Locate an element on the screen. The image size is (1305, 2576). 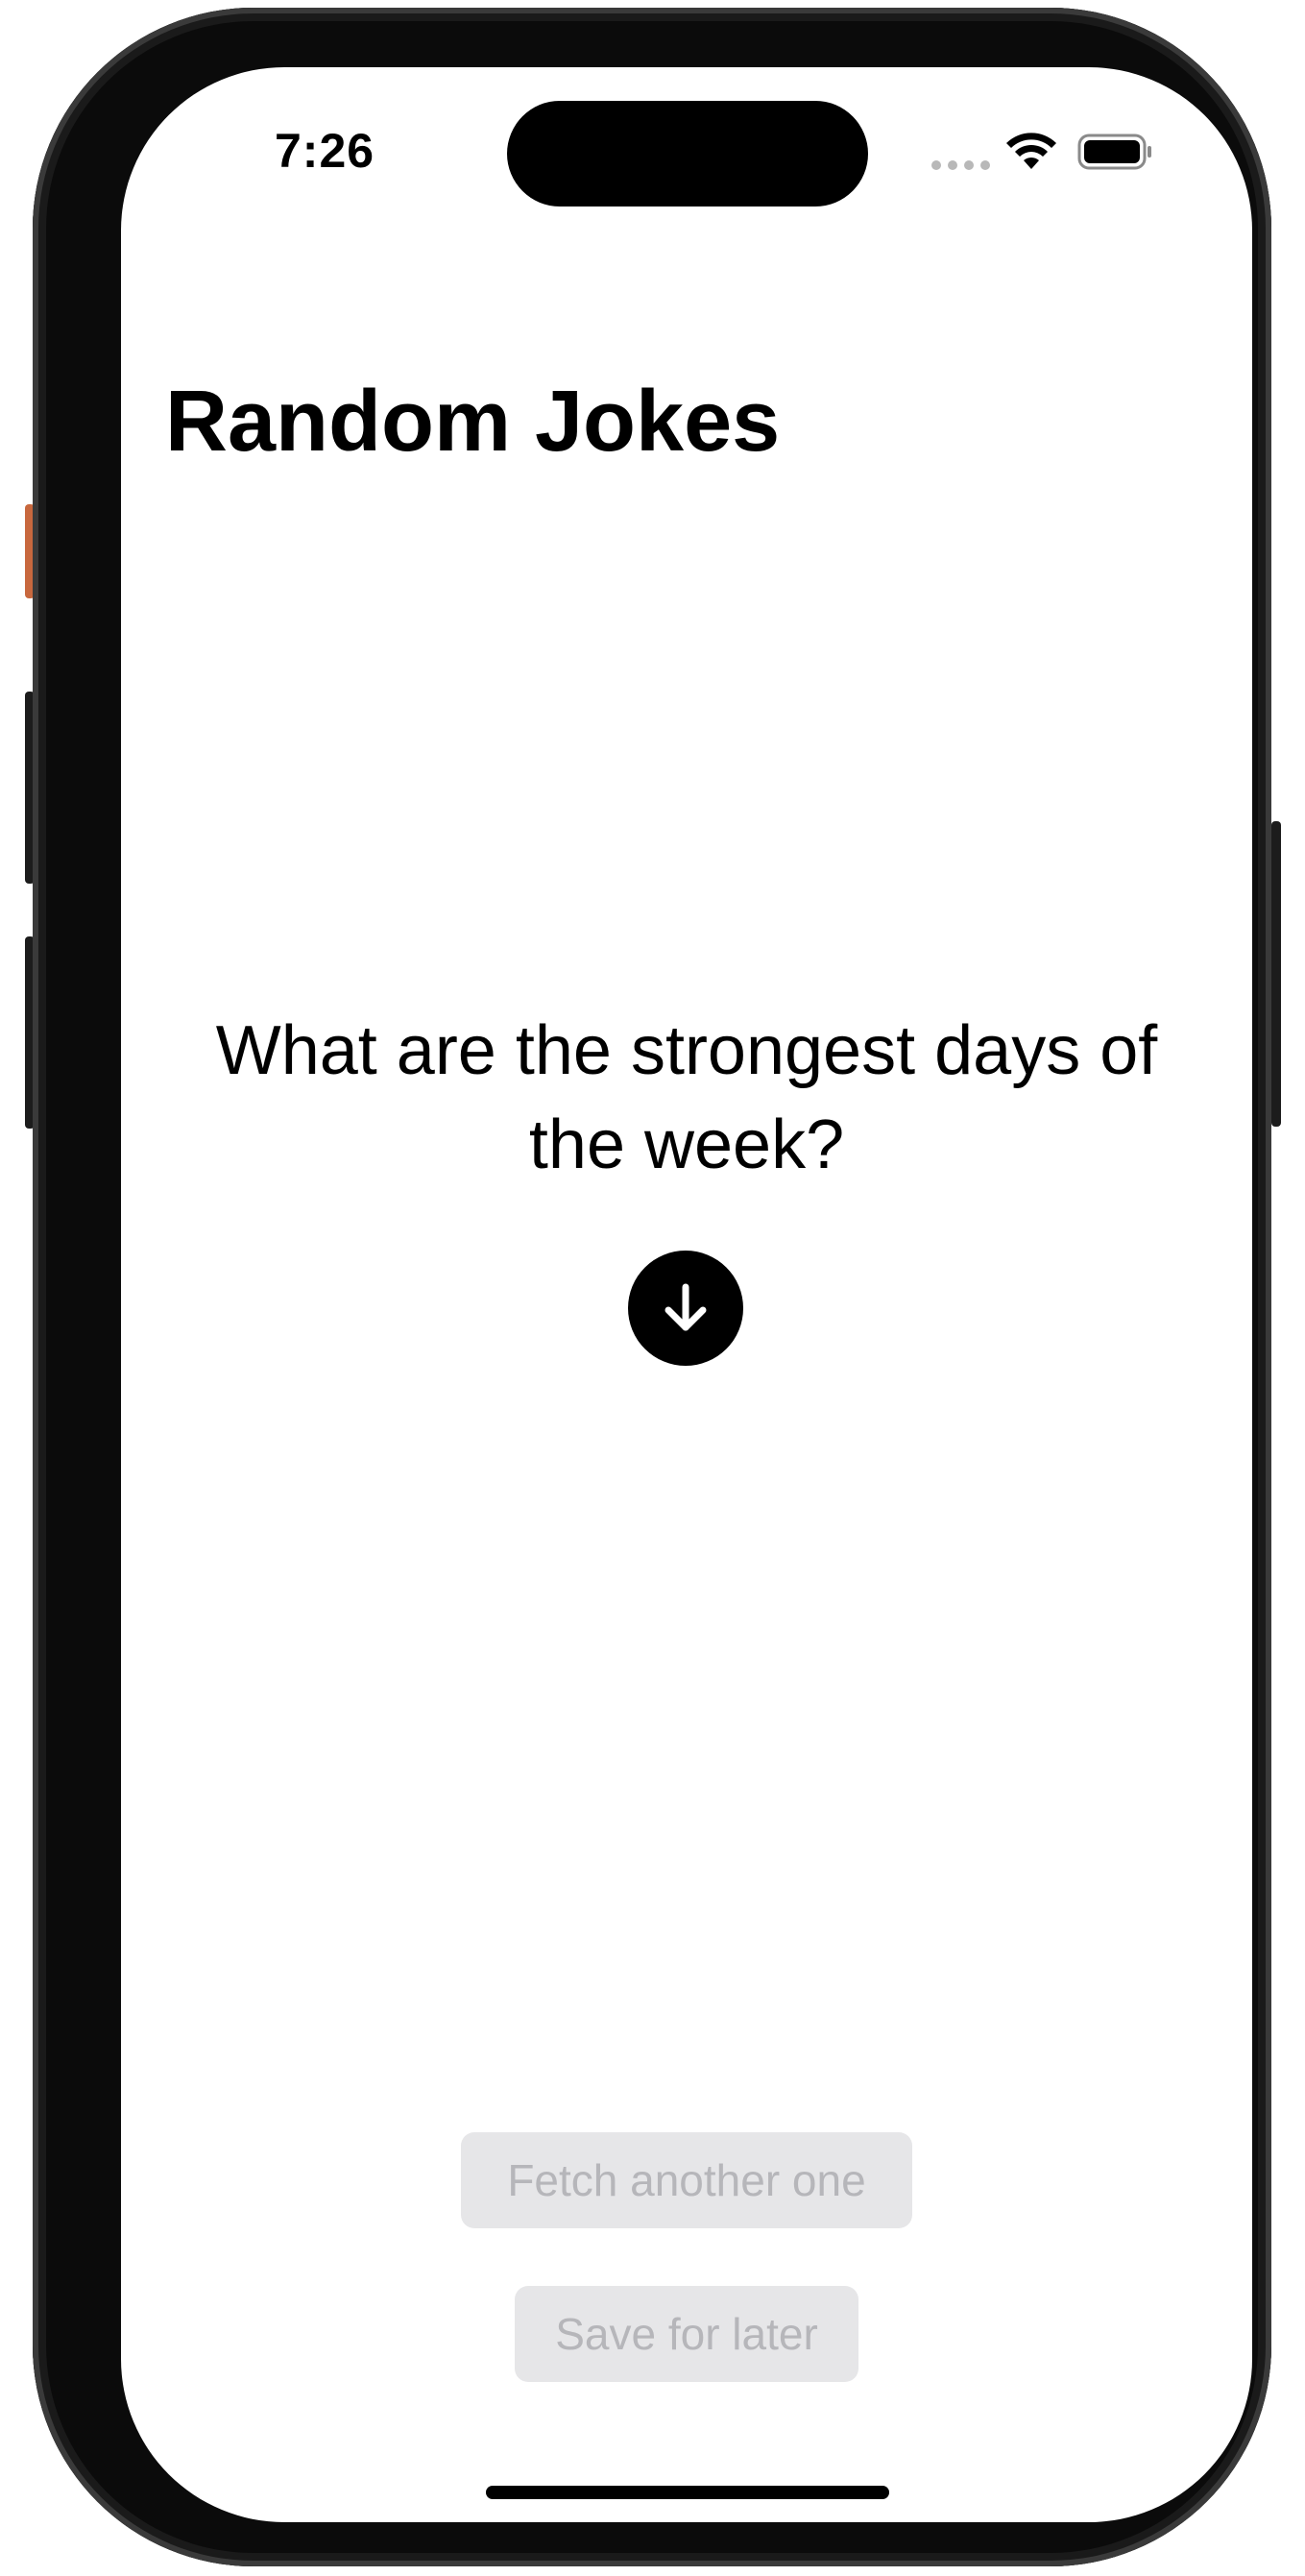
save-for-later-button: Save for later is located at coordinates (687, 2334).